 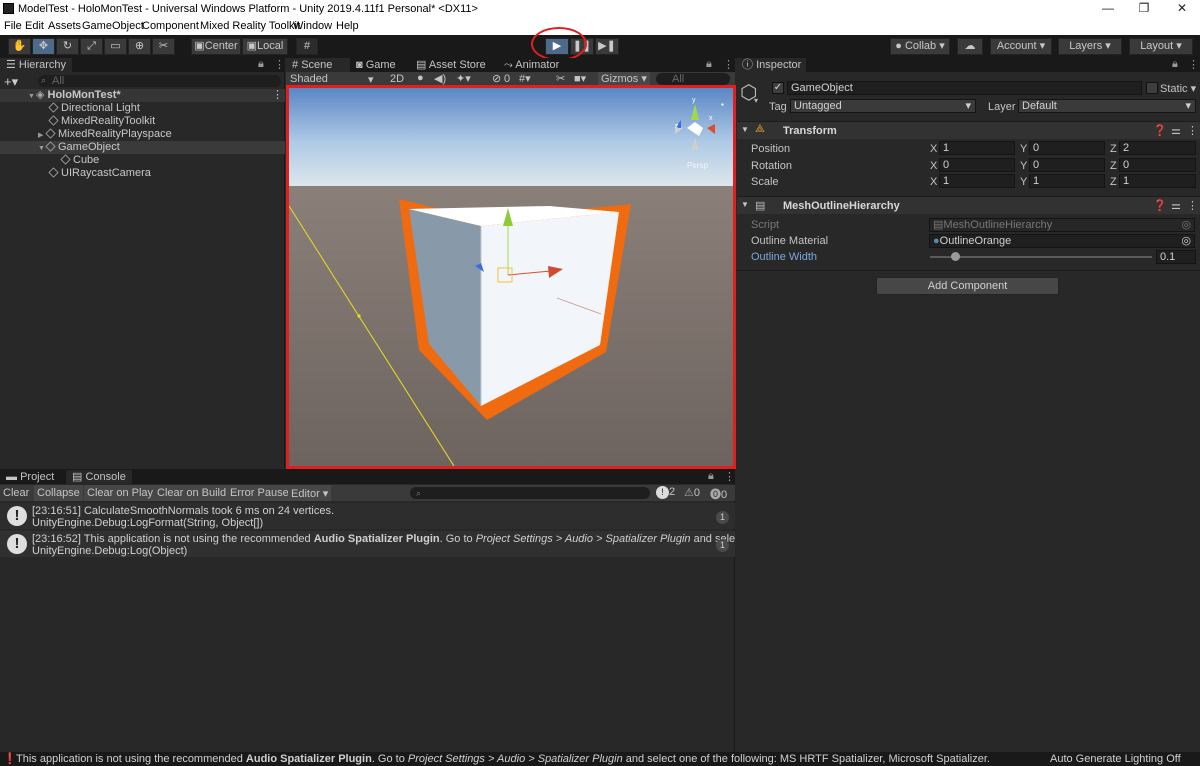 I want to click on create-plus-button: +▾, so click(x=11, y=82).